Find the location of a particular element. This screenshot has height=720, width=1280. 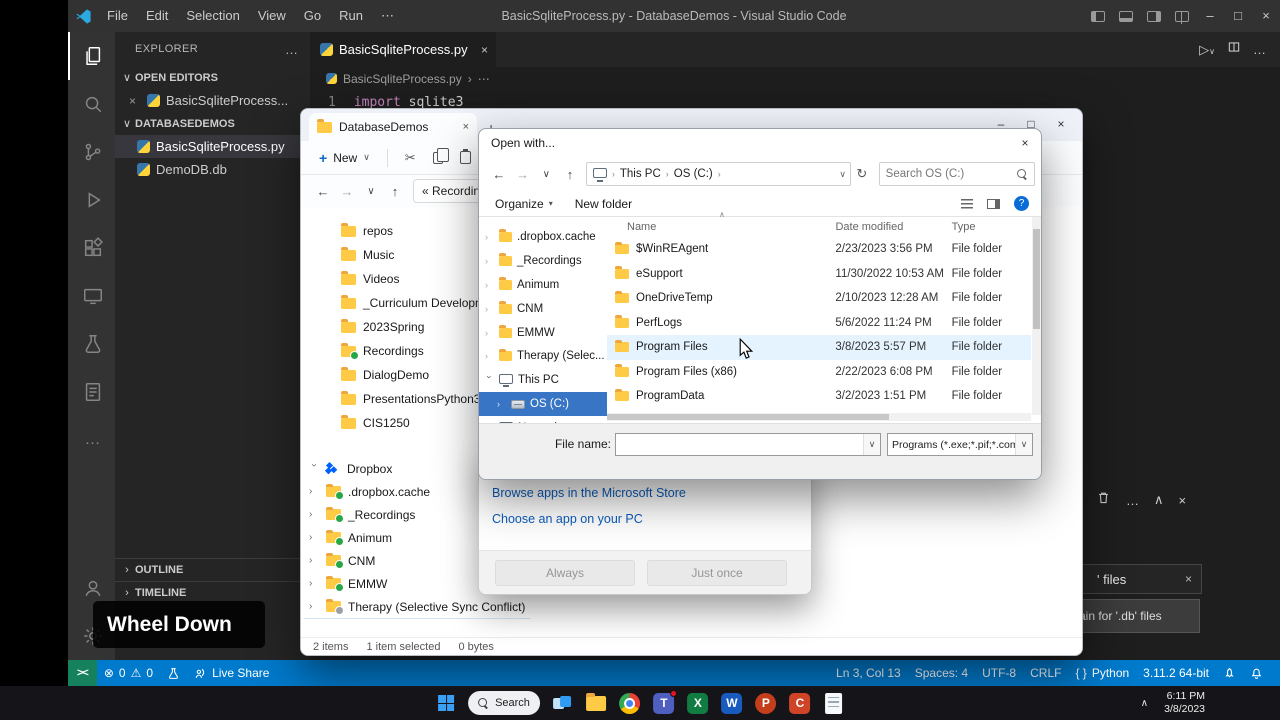

trash-icon is located at coordinates (1103, 500).